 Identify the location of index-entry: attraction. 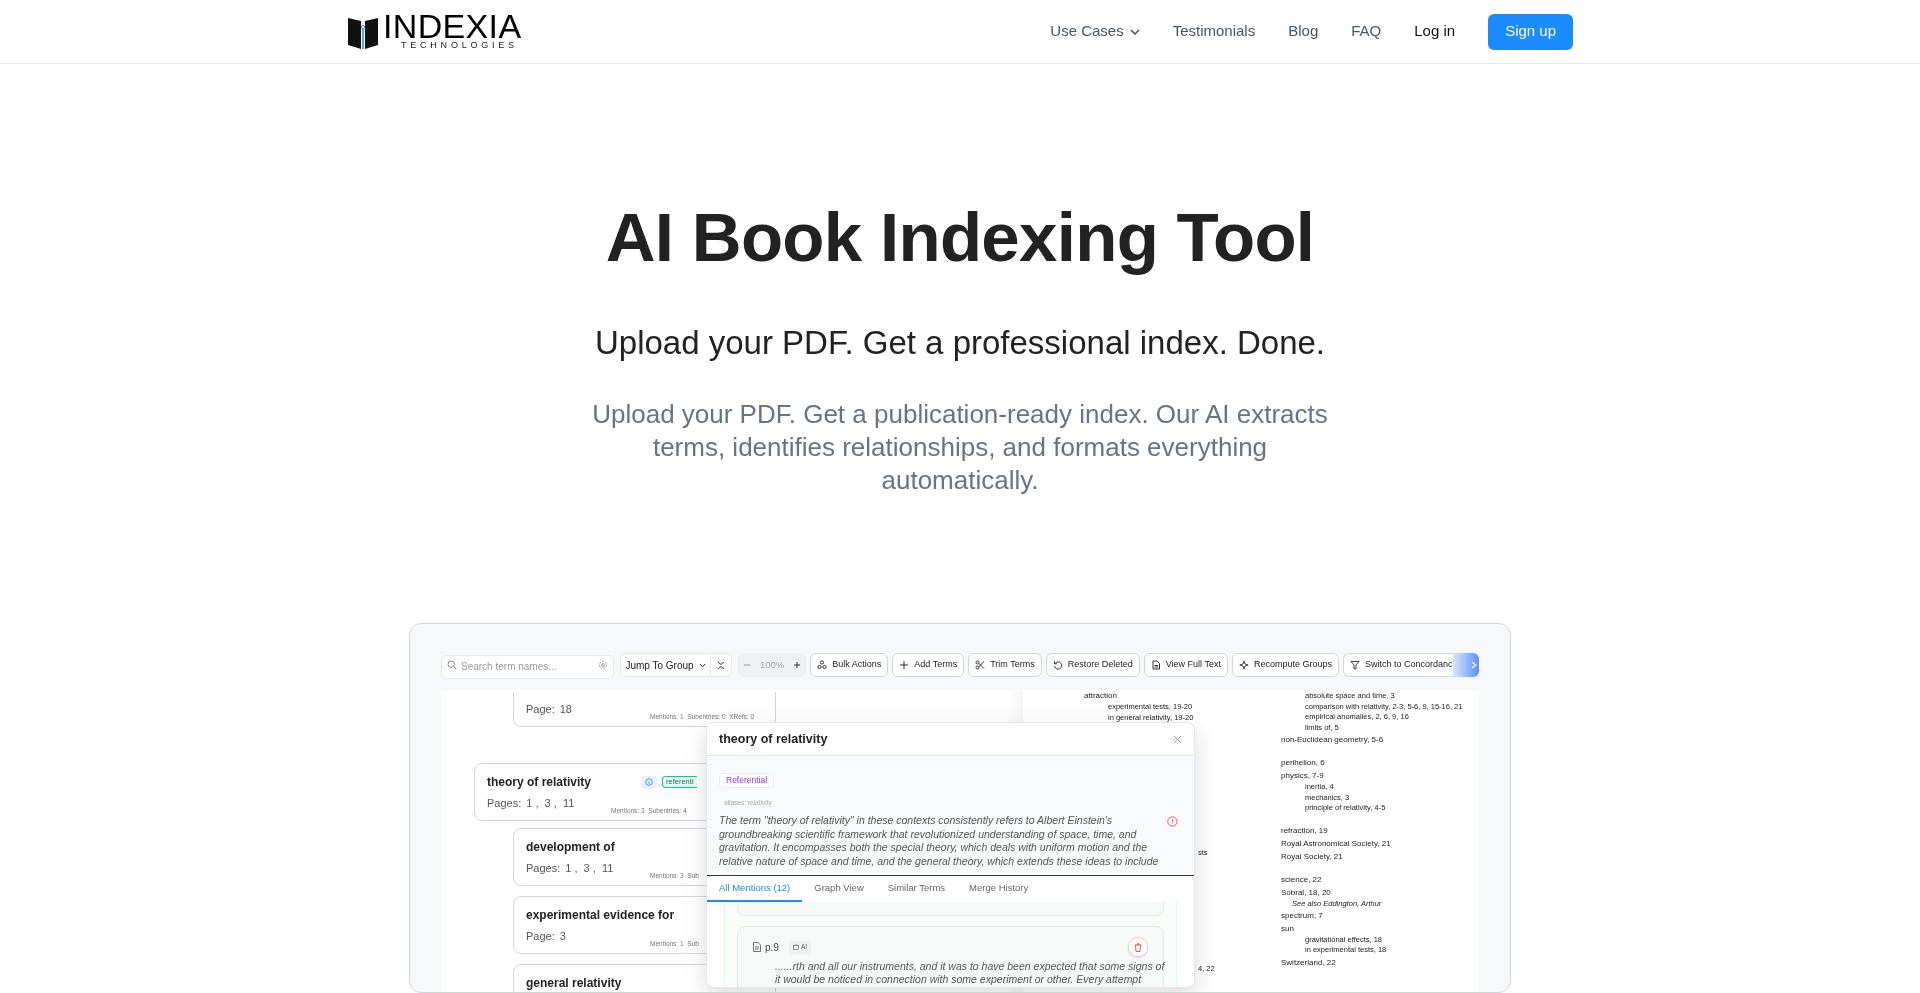
(1101, 695).